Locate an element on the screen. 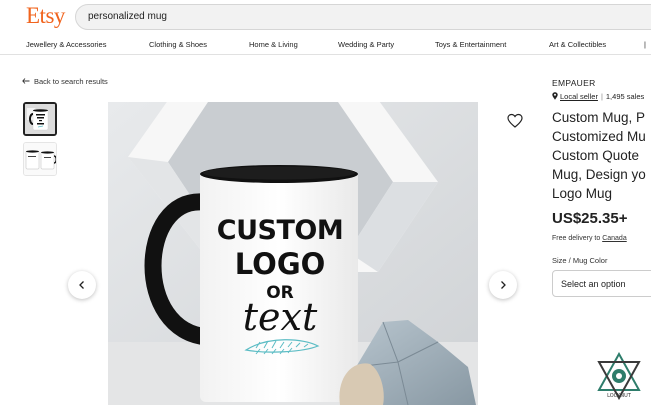 The image size is (651, 405). mug-text-custom: CUSTOM is located at coordinates (280, 230).